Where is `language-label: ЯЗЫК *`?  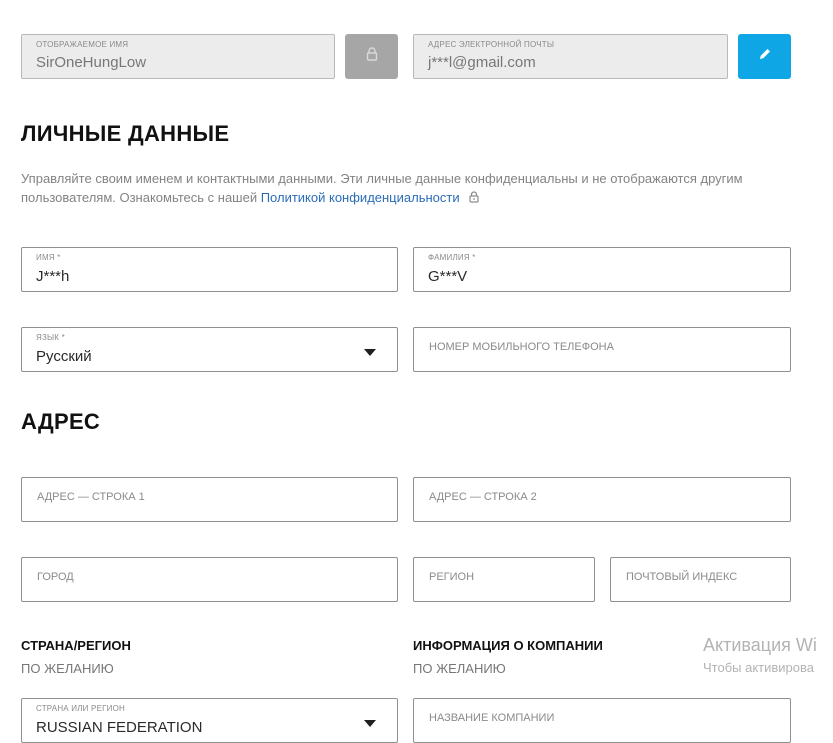
language-label: ЯЗЫК * is located at coordinates (50, 337).